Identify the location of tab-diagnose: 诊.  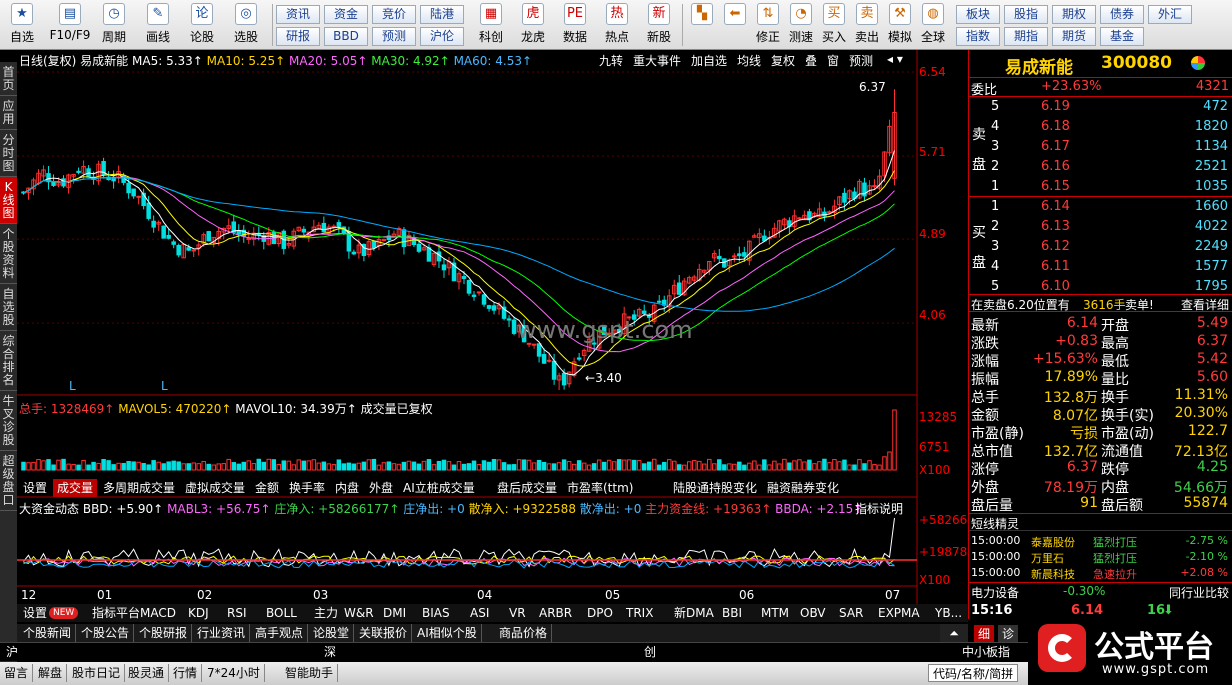
(1008, 634).